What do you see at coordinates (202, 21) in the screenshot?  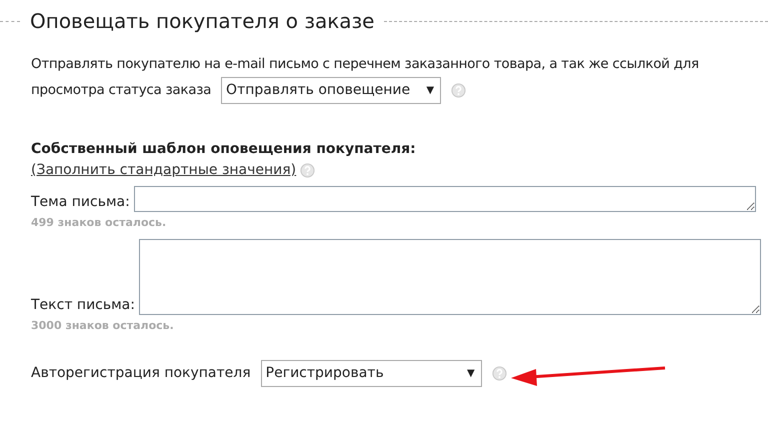 I see `section-title: Оповещать покупателя о заказе` at bounding box center [202, 21].